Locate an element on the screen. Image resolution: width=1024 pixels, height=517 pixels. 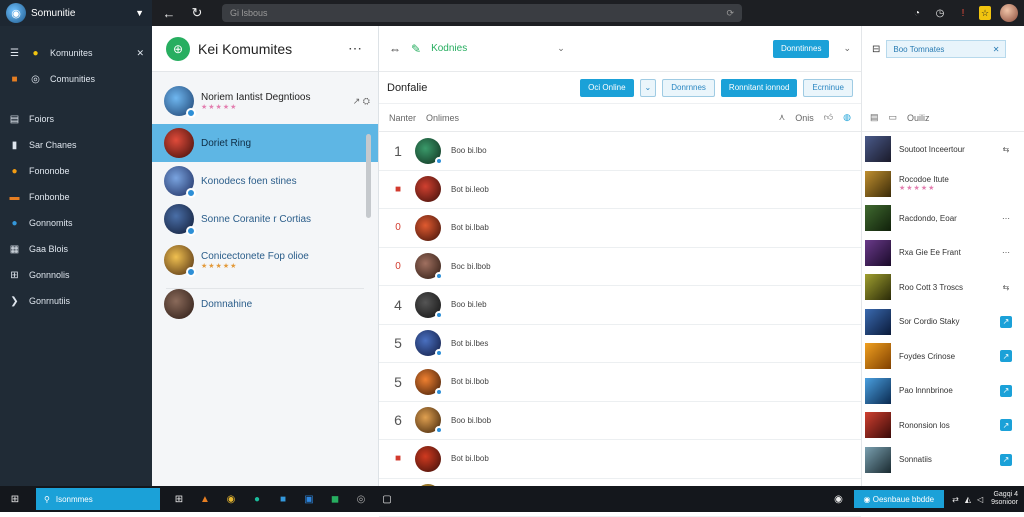
game-row: Sonnatiis↗ is located at coordinates (943, 460).